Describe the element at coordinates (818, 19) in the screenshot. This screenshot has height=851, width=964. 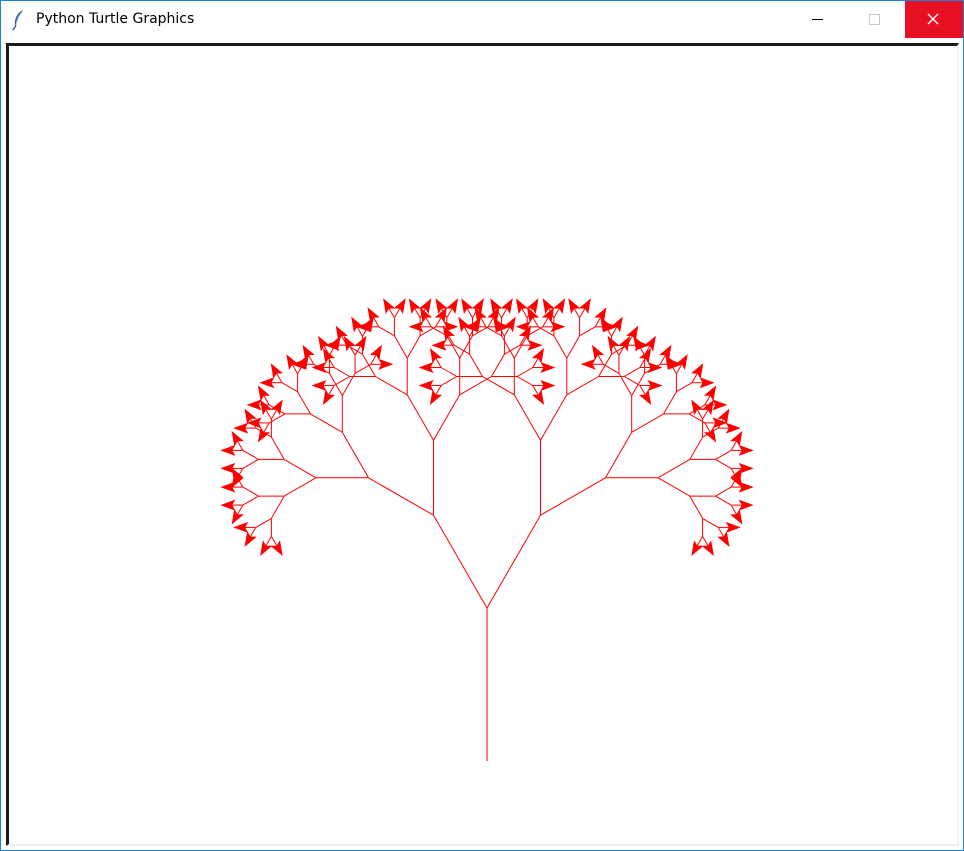
I see `minimize-button` at that location.